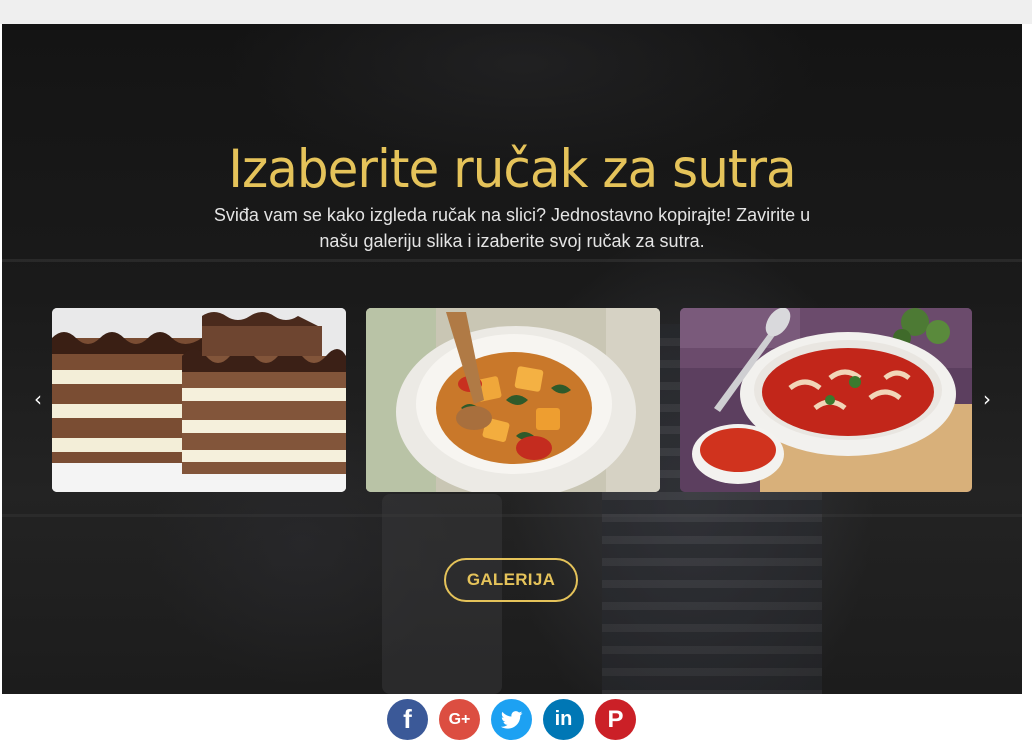 The width and height of the screenshot is (1032, 756). I want to click on carousel-slide-curry, so click(513, 400).